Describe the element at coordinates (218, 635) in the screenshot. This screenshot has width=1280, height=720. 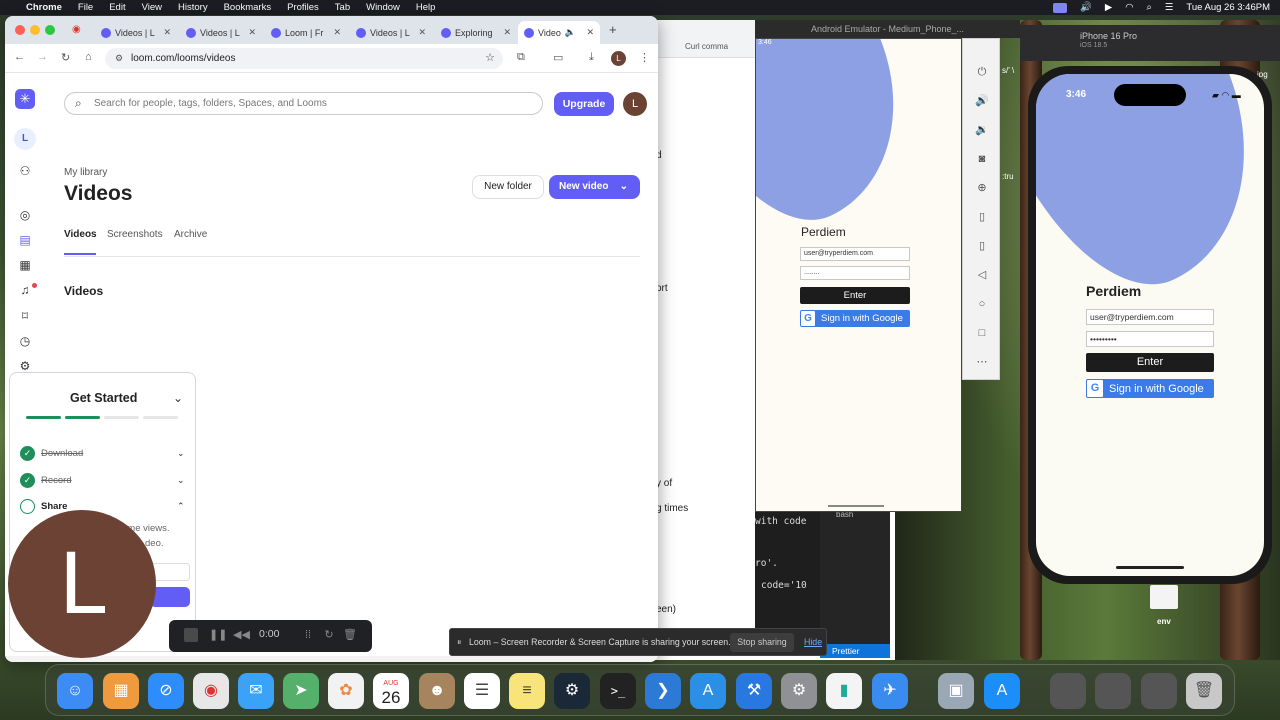
I see `pause-icon: ❚❚` at that location.